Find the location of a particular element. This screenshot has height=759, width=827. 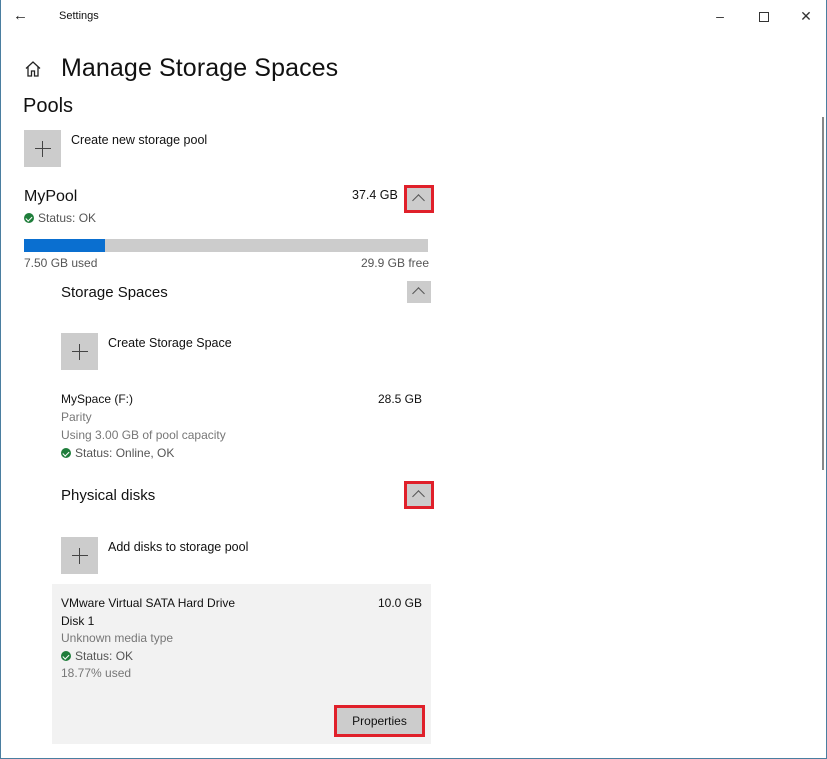

storage-space-status: Status: Online, OK is located at coordinates (117, 453).